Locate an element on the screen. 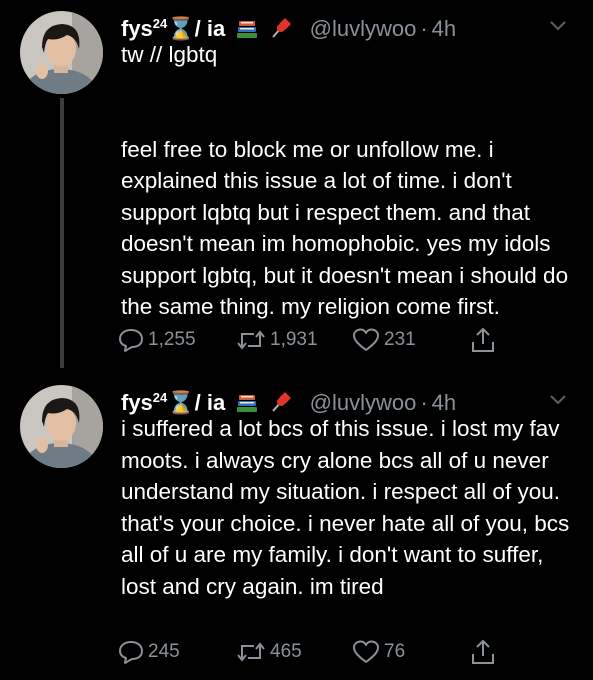 This screenshot has width=593, height=680. reply-button: 1,255 is located at coordinates (157, 340).